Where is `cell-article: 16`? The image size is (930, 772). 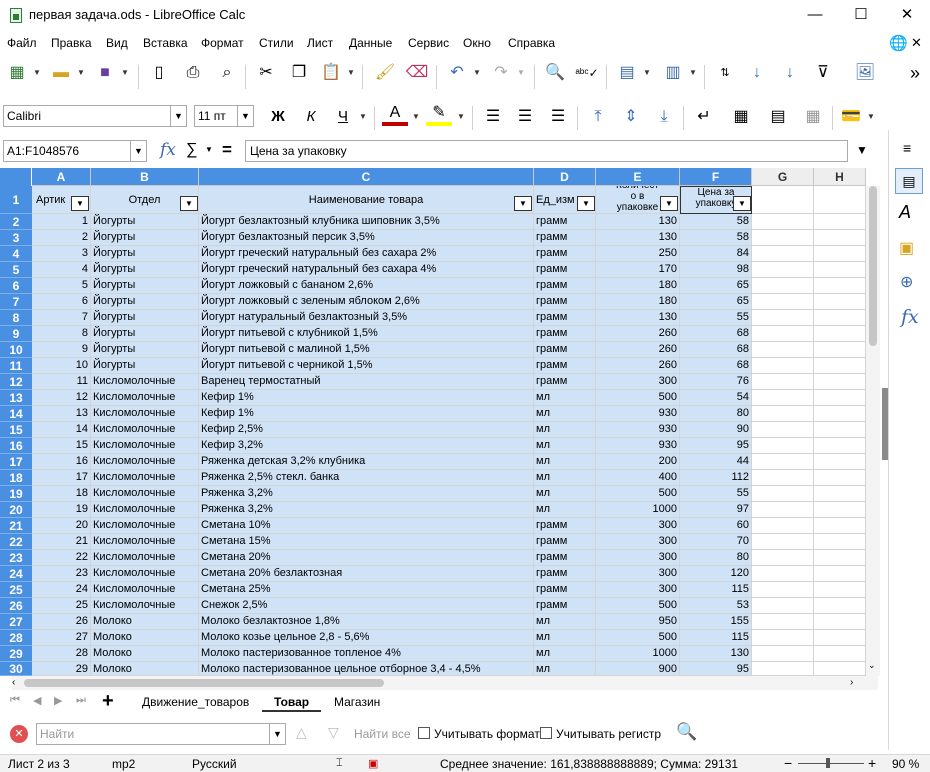 cell-article: 16 is located at coordinates (61, 462).